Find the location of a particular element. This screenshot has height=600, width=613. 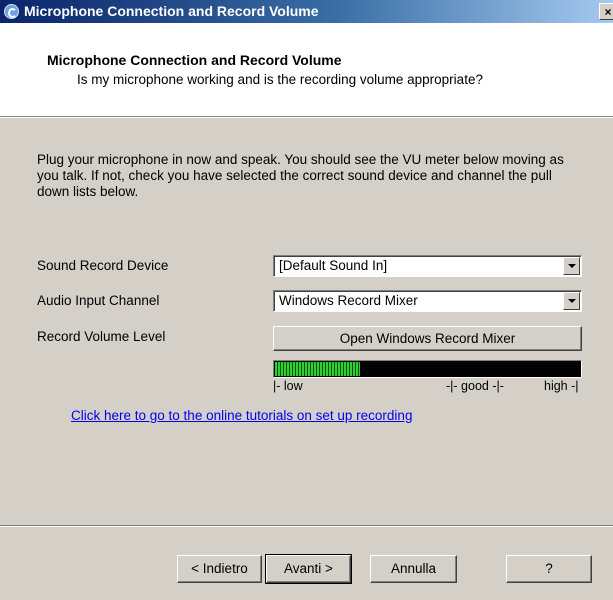

vu-meter is located at coordinates (427, 369).